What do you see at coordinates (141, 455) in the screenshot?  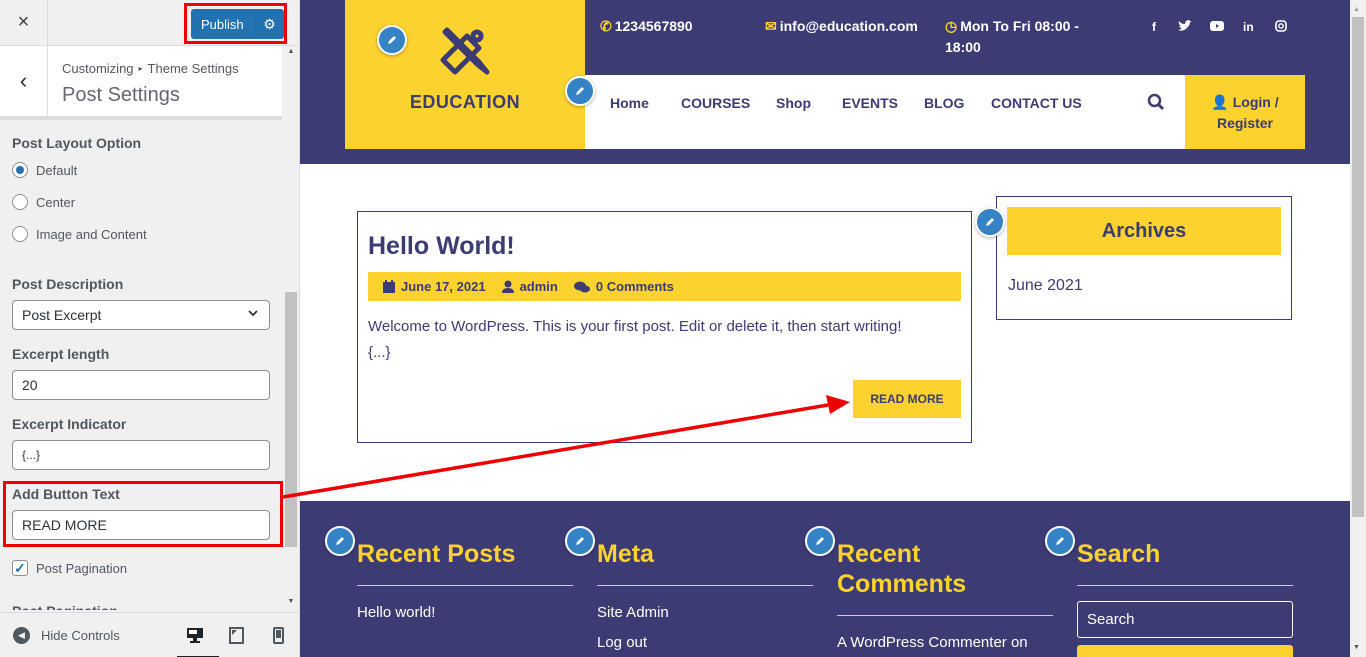 I see `excerpt-indicator-input: {...}` at bounding box center [141, 455].